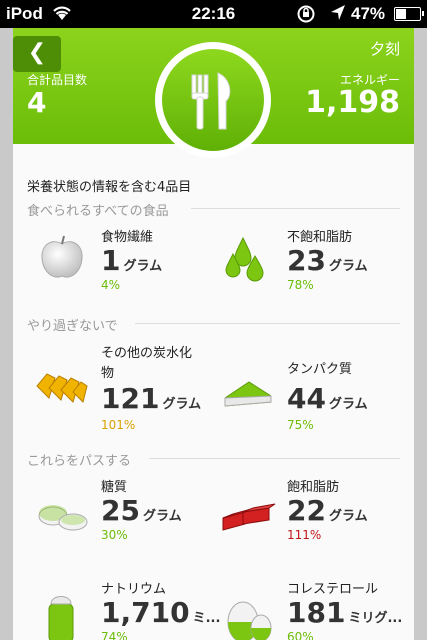 Image resolution: width=427 pixels, height=640 pixels. Describe the element at coordinates (338, 15) in the screenshot. I see `location-arrow-icon` at that location.